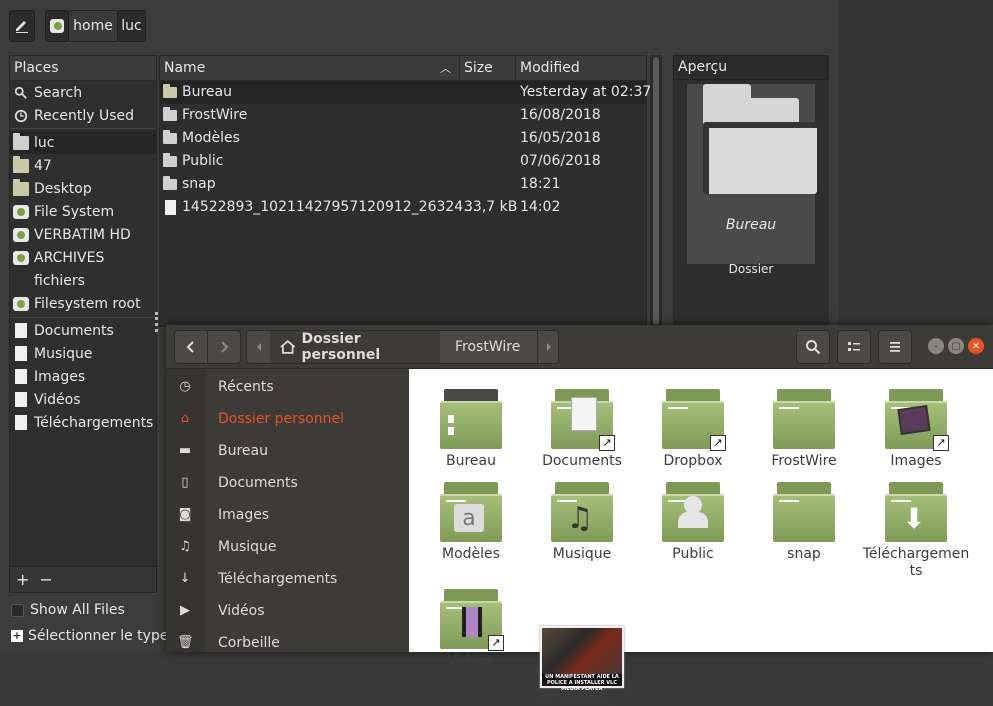 The height and width of the screenshot is (706, 993). What do you see at coordinates (185, 418) in the screenshot?
I see `home-icon: ⌂` at bounding box center [185, 418].